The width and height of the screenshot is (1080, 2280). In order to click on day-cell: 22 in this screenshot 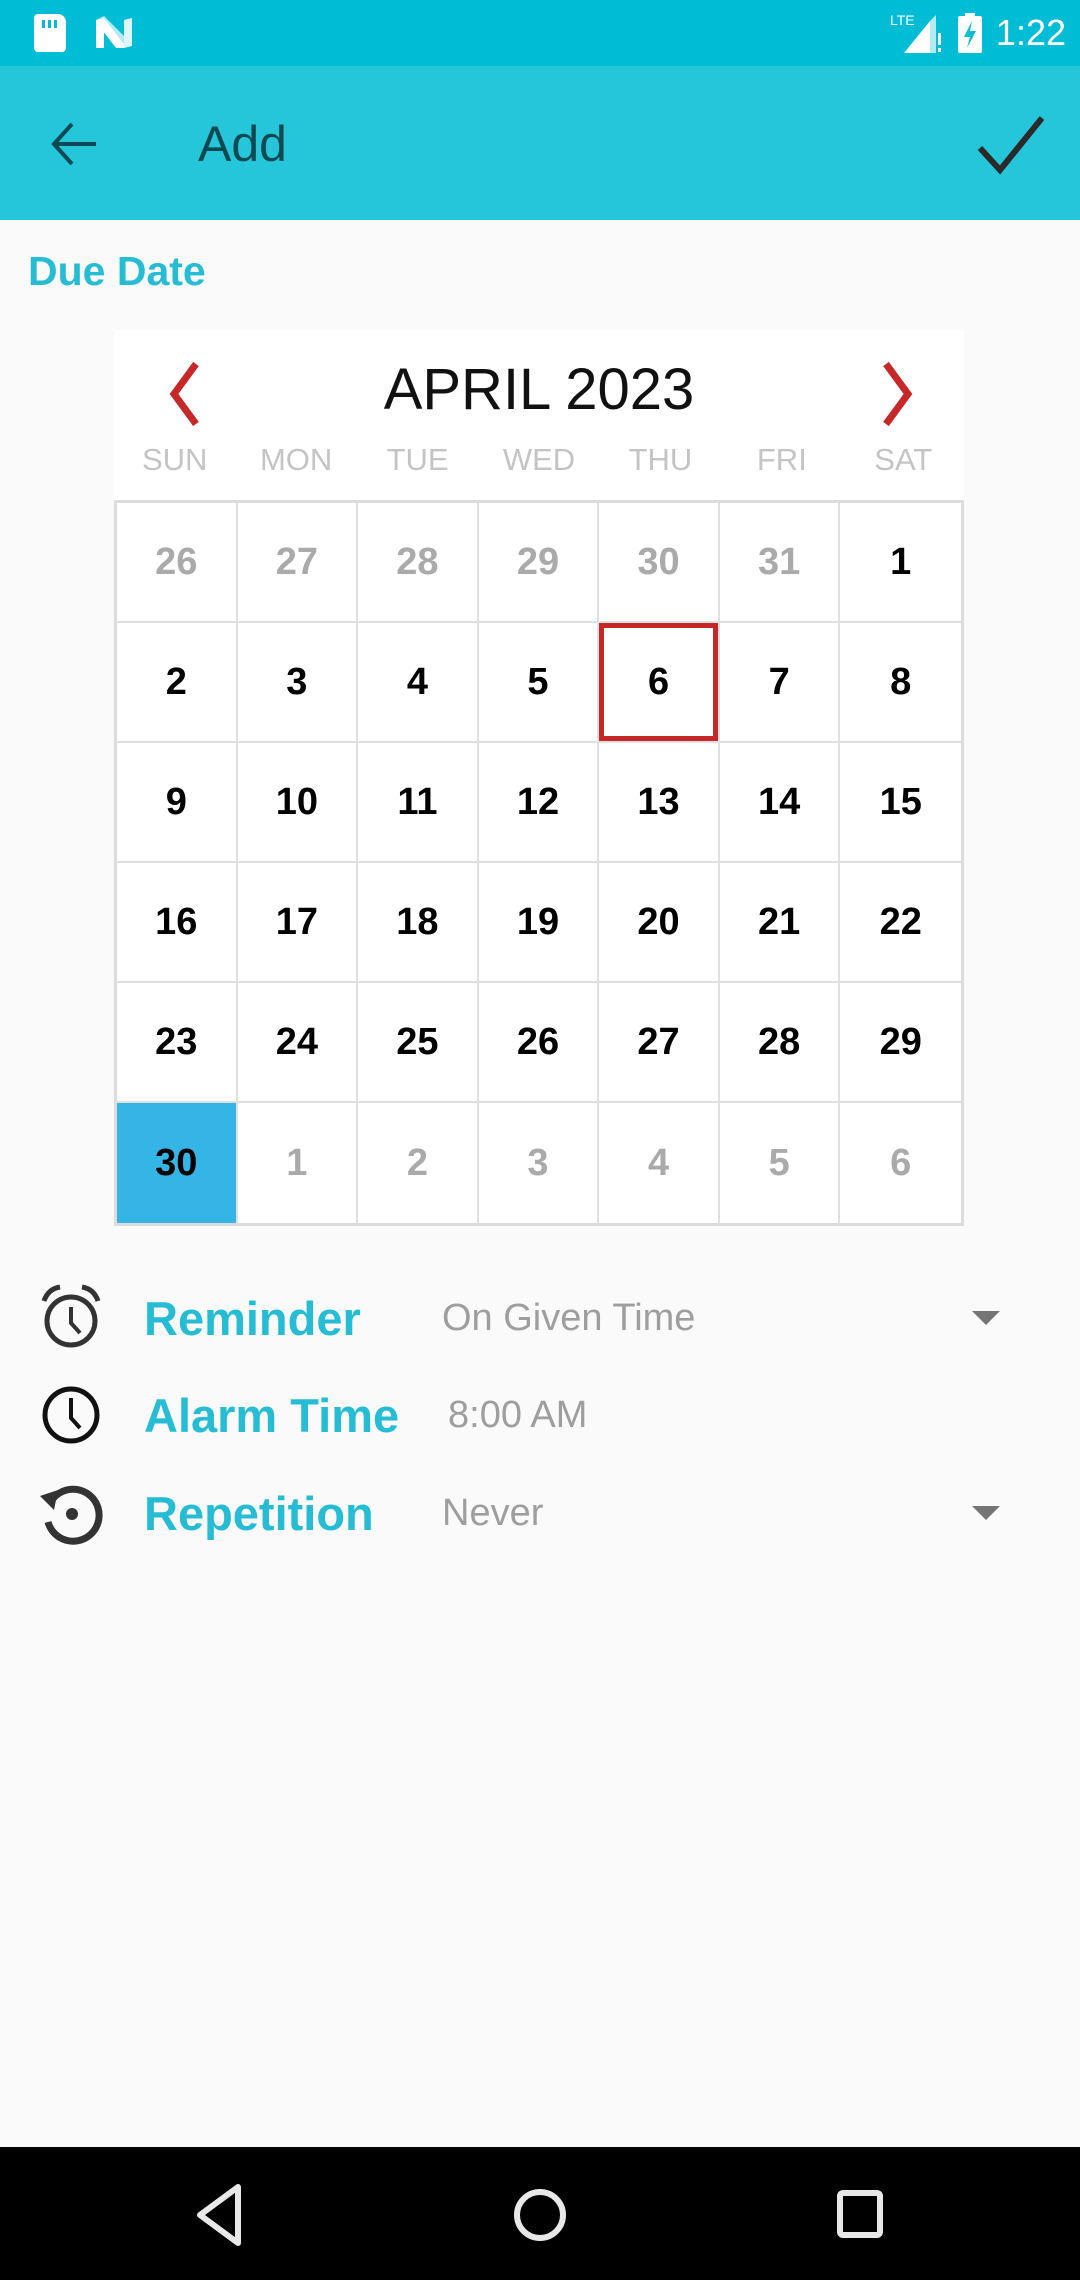, I will do `click(900, 923)`.